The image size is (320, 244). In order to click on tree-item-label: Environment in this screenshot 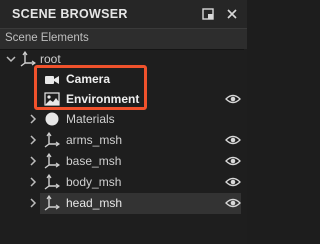, I will do `click(103, 99)`.